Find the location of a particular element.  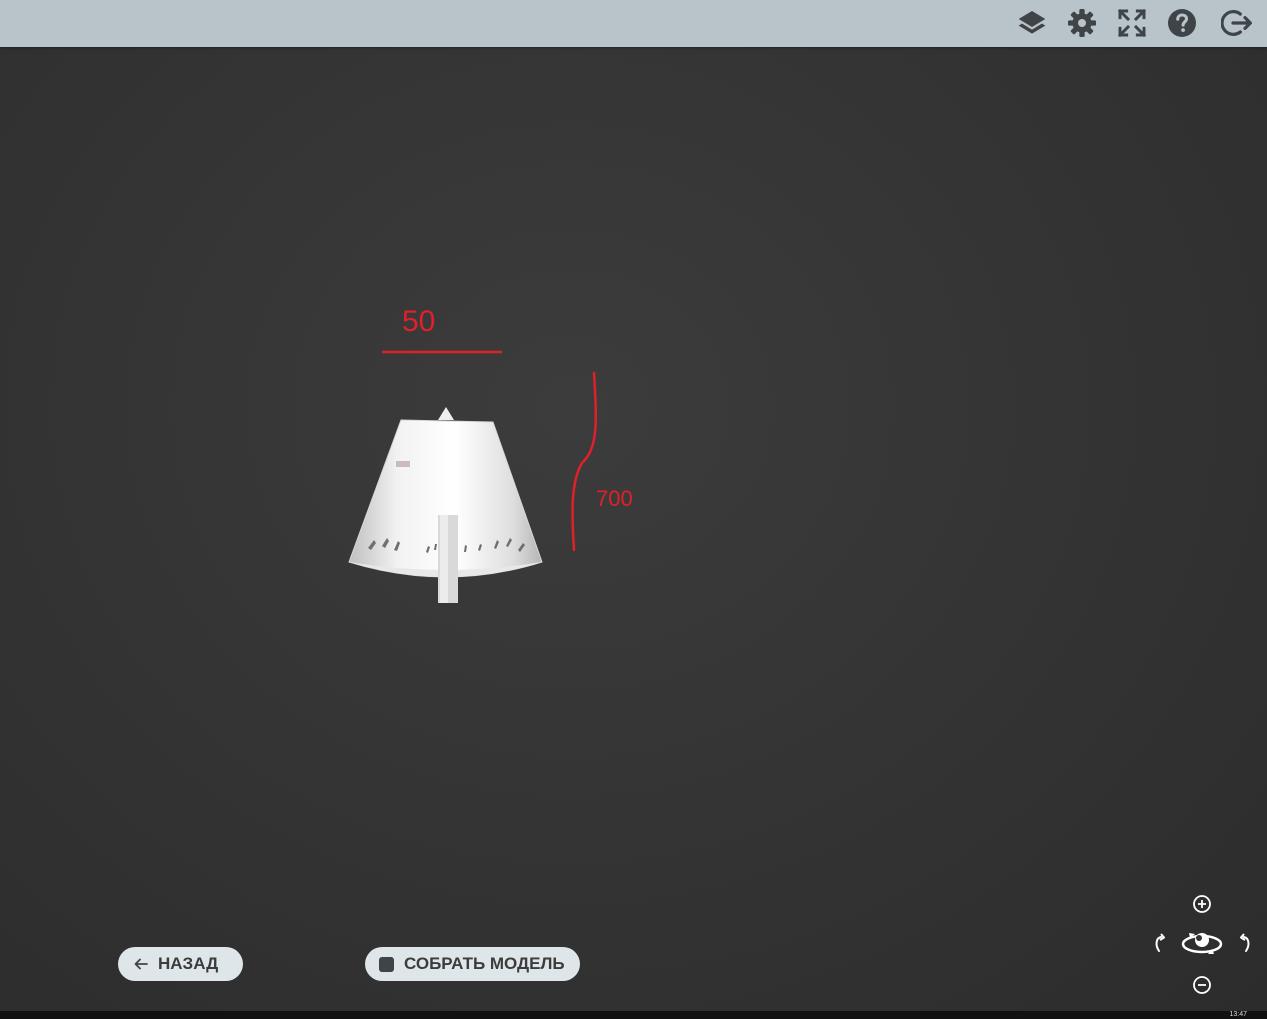

height-label: 700 is located at coordinates (614, 498).